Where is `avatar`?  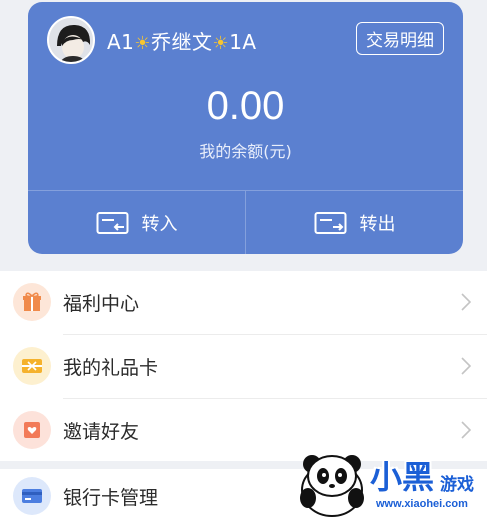
avatar is located at coordinates (71, 40).